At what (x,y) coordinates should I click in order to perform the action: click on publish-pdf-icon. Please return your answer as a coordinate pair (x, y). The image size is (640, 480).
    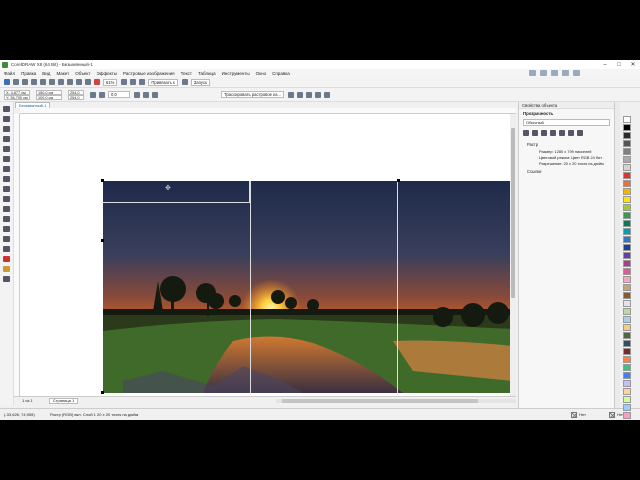
    Looking at the image, I should click on (97, 82).